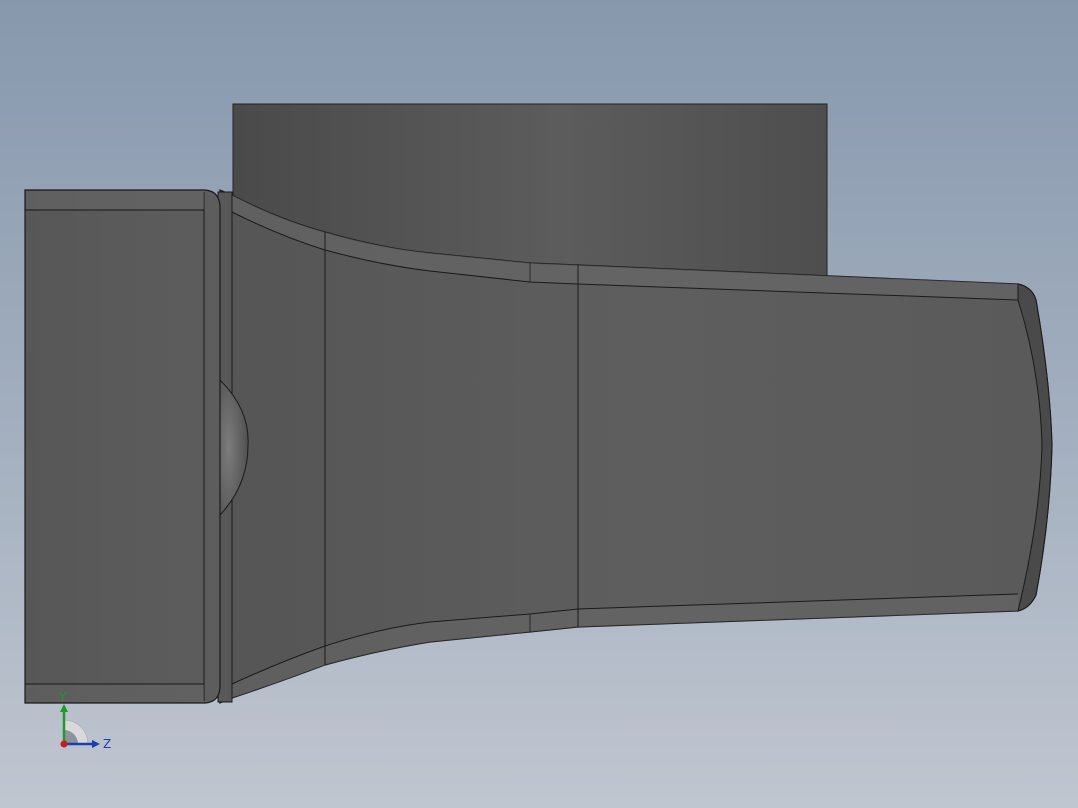 The height and width of the screenshot is (808, 1078). I want to click on orientation-triad: Y Z, so click(84, 720).